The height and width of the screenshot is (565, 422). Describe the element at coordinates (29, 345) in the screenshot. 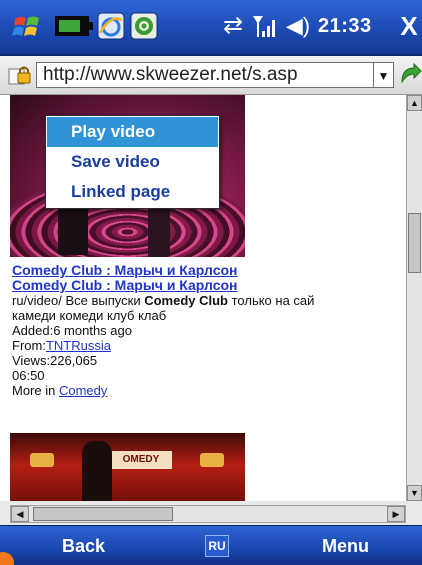

I see `from-label: From:` at that location.